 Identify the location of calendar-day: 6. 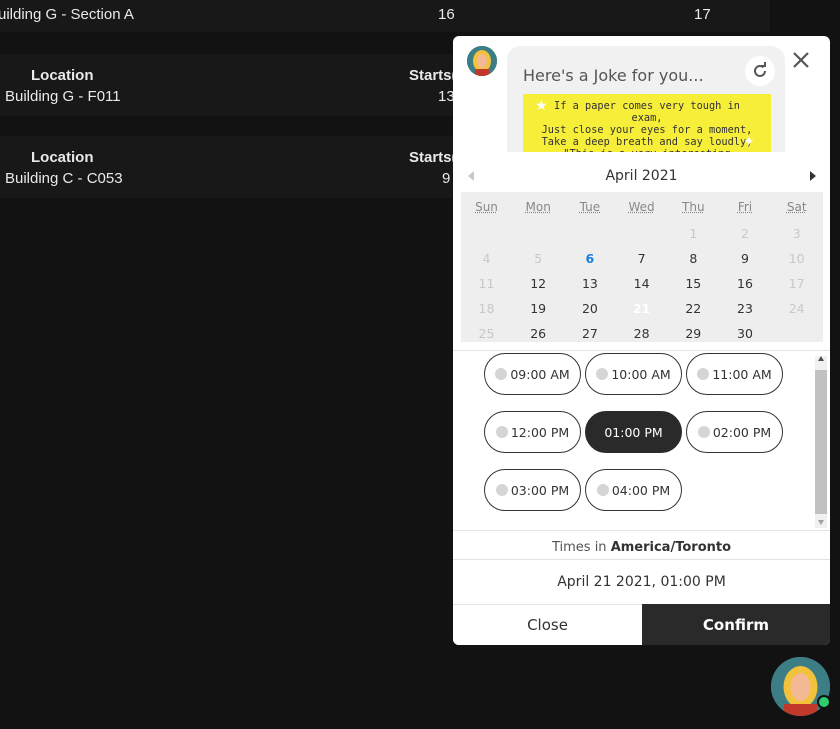
(589, 259).